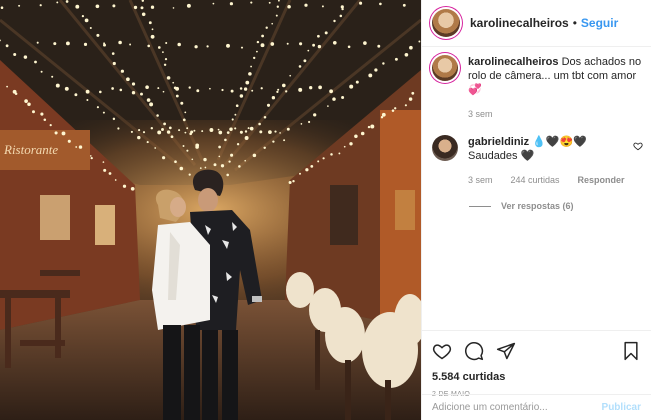 This screenshot has height=420, width=651. Describe the element at coordinates (536, 364) in the screenshot. I see `post-actions: 5.584 curtidas 2 DE MAIO` at that location.